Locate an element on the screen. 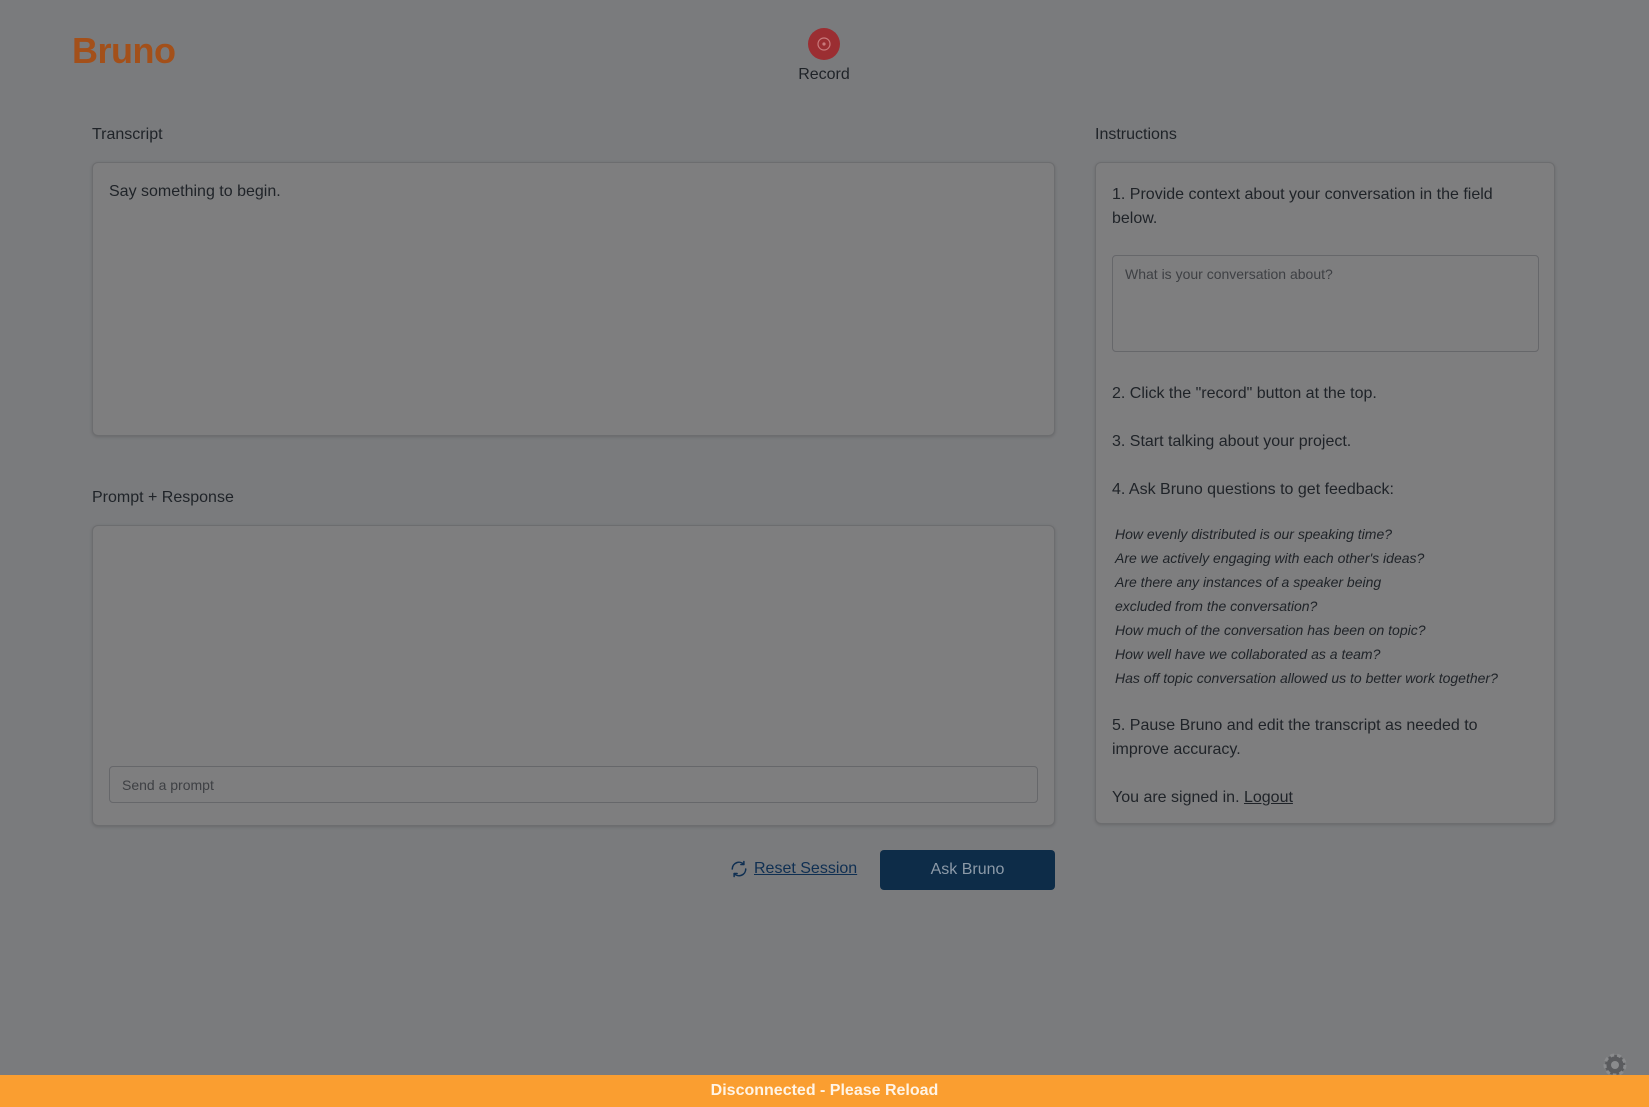  reset-session-label: Reset Session is located at coordinates (806, 868).